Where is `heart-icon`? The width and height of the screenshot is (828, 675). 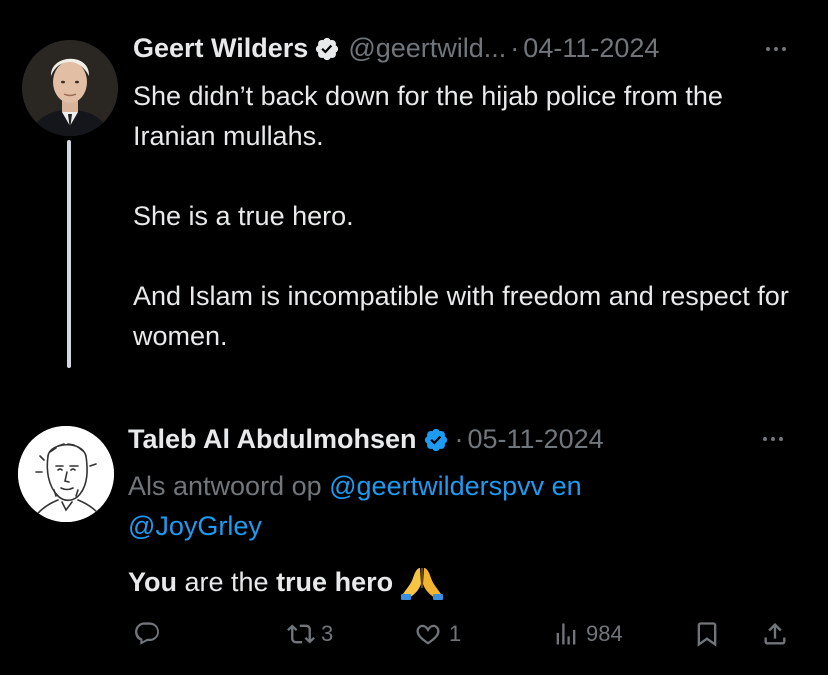 heart-icon is located at coordinates (428, 634).